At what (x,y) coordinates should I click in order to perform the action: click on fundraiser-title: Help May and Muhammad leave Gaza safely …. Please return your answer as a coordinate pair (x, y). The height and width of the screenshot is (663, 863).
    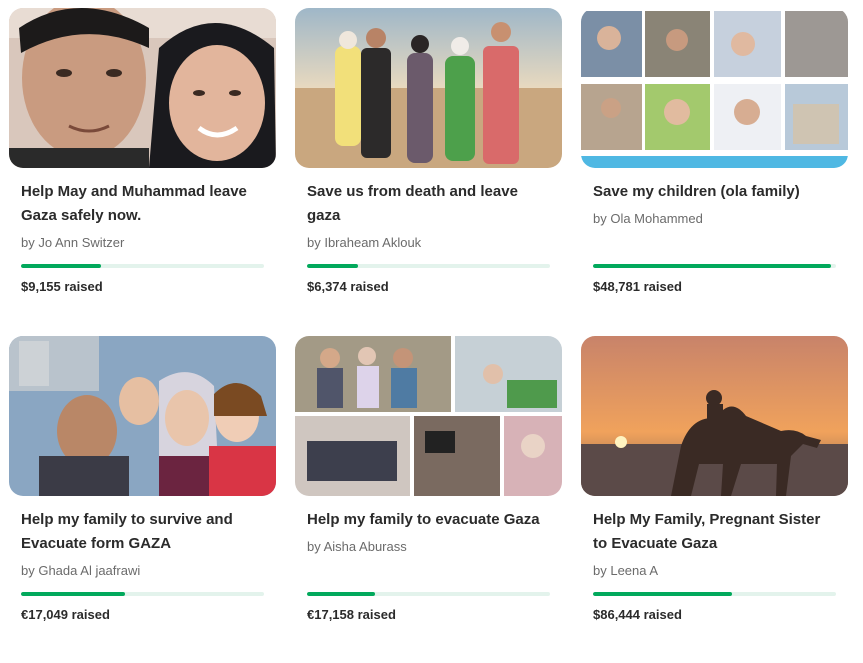
    Looking at the image, I should click on (148, 204).